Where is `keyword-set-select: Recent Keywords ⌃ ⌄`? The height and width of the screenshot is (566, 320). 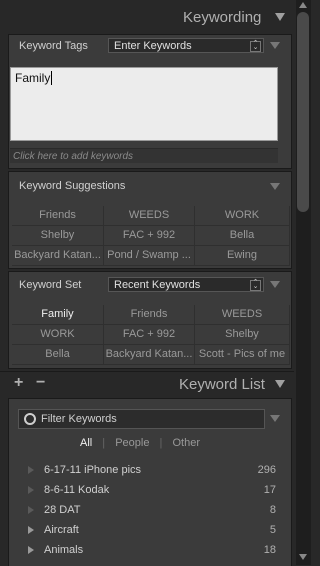 keyword-set-select: Recent Keywords ⌃ ⌄ is located at coordinates (186, 284).